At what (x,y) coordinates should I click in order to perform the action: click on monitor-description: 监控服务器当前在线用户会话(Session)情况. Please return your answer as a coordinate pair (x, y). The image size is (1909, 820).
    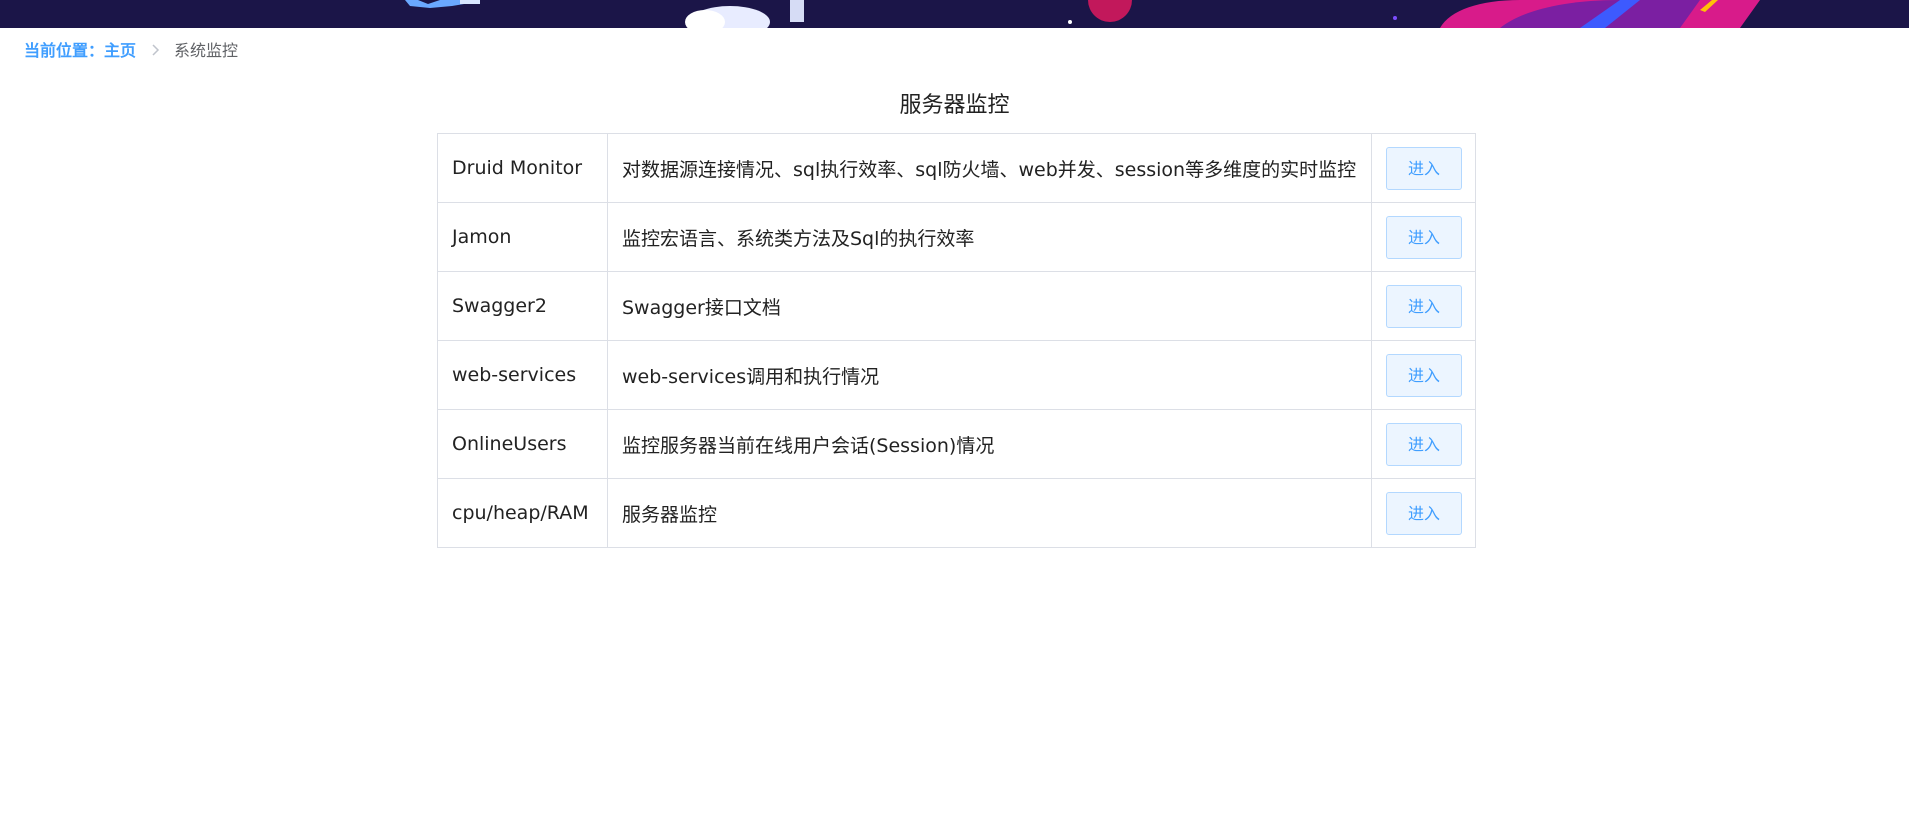
    Looking at the image, I should click on (989, 444).